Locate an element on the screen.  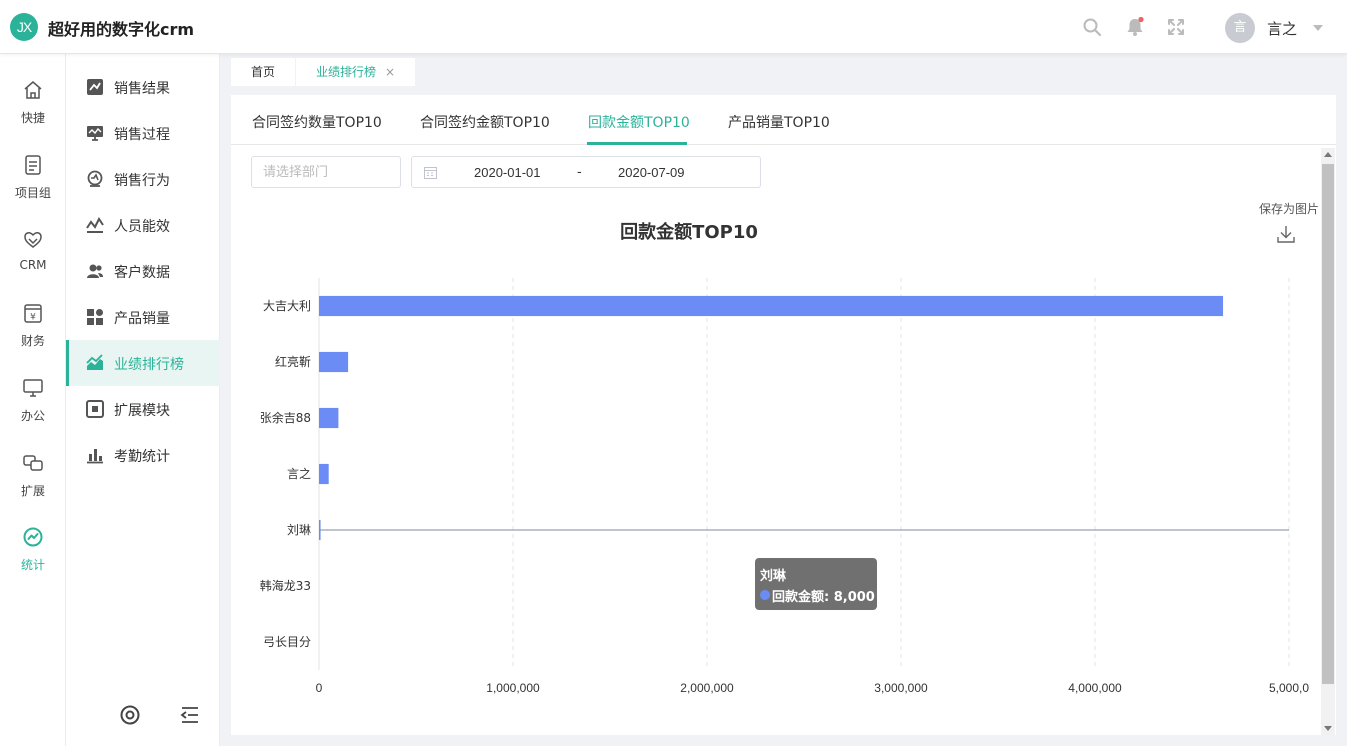
home-icon is located at coordinates (33, 90).